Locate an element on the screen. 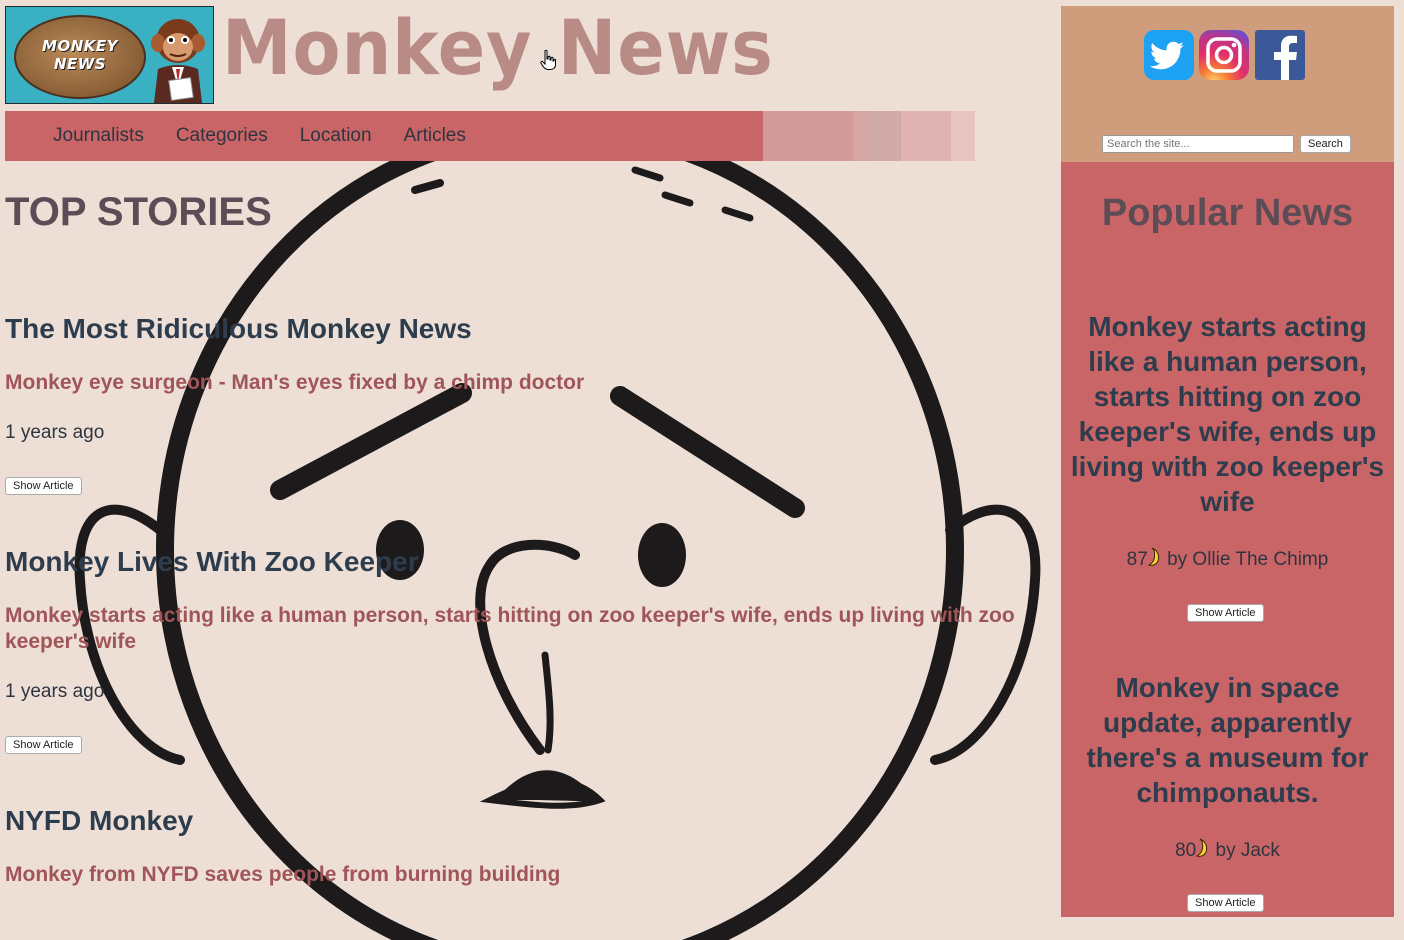  main-nav: Journalists Categories Location Articles is located at coordinates (384, 136).